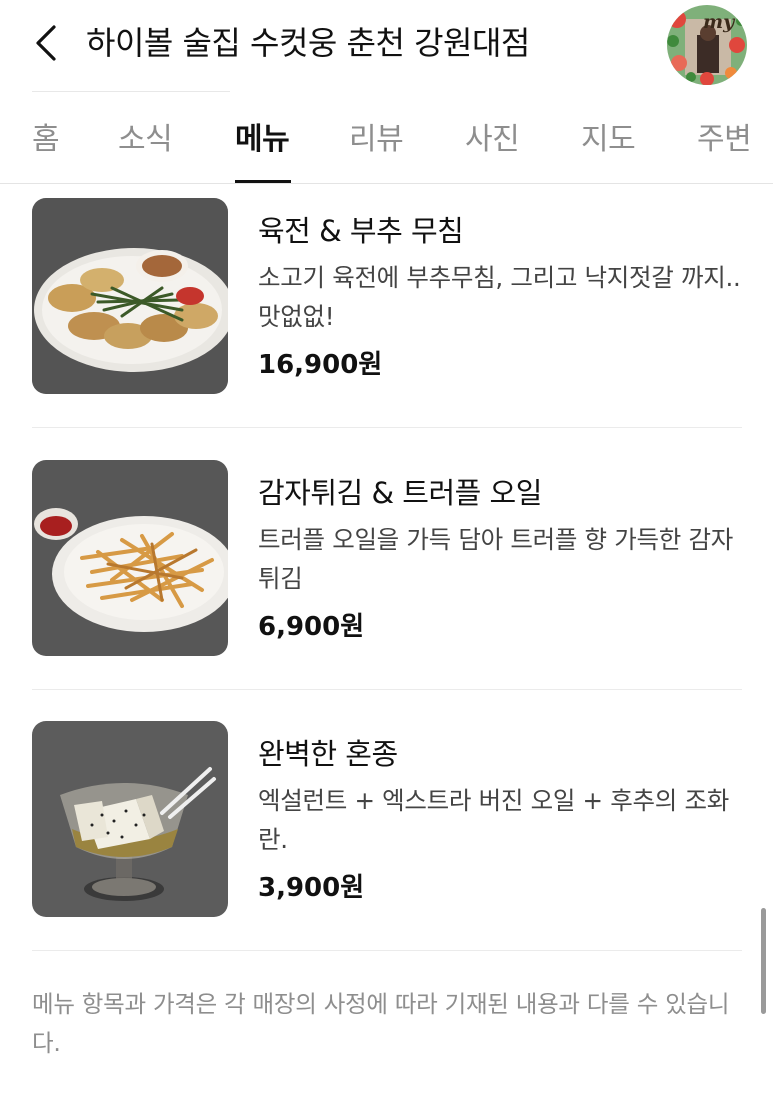 The height and width of the screenshot is (1096, 773). Describe the element at coordinates (145, 136) in the screenshot. I see `tab-news: 소식` at that location.